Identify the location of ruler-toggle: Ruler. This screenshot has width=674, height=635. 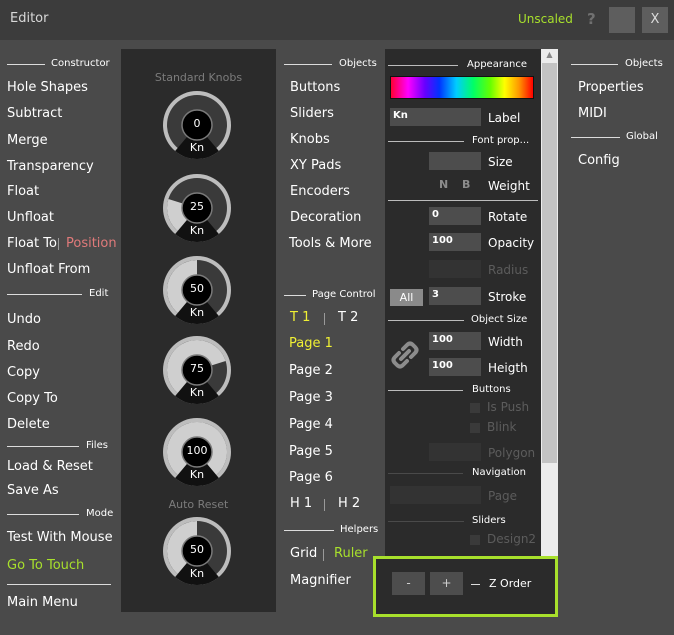
(351, 553).